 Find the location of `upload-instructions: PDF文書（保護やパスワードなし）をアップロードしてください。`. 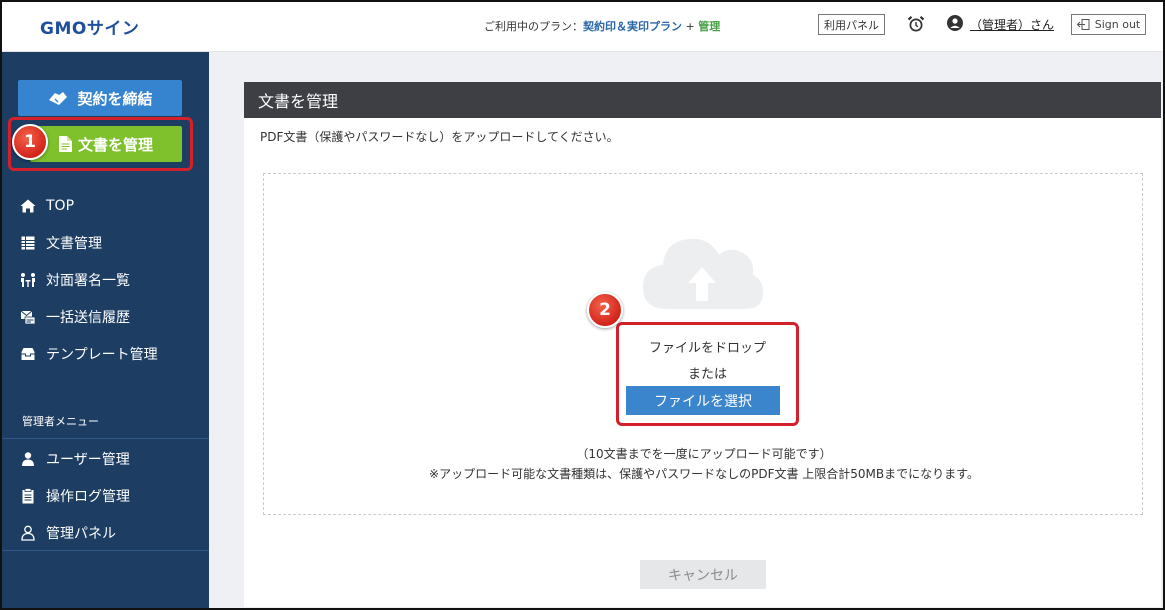

upload-instructions: PDF文書（保護やパスワードなし）をアップロードしてください。 is located at coordinates (439, 137).